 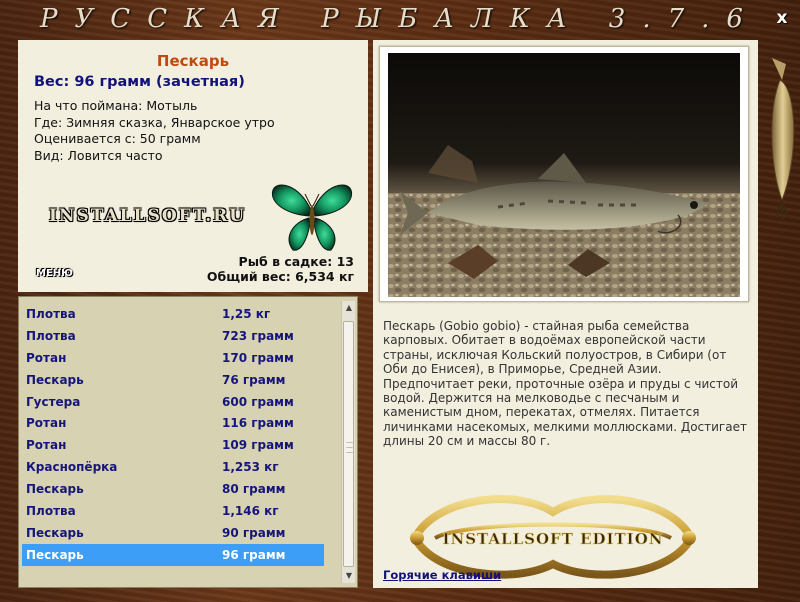 What do you see at coordinates (173, 467) in the screenshot?
I see `catch-row: Краснопёрка 1,253 кг` at bounding box center [173, 467].